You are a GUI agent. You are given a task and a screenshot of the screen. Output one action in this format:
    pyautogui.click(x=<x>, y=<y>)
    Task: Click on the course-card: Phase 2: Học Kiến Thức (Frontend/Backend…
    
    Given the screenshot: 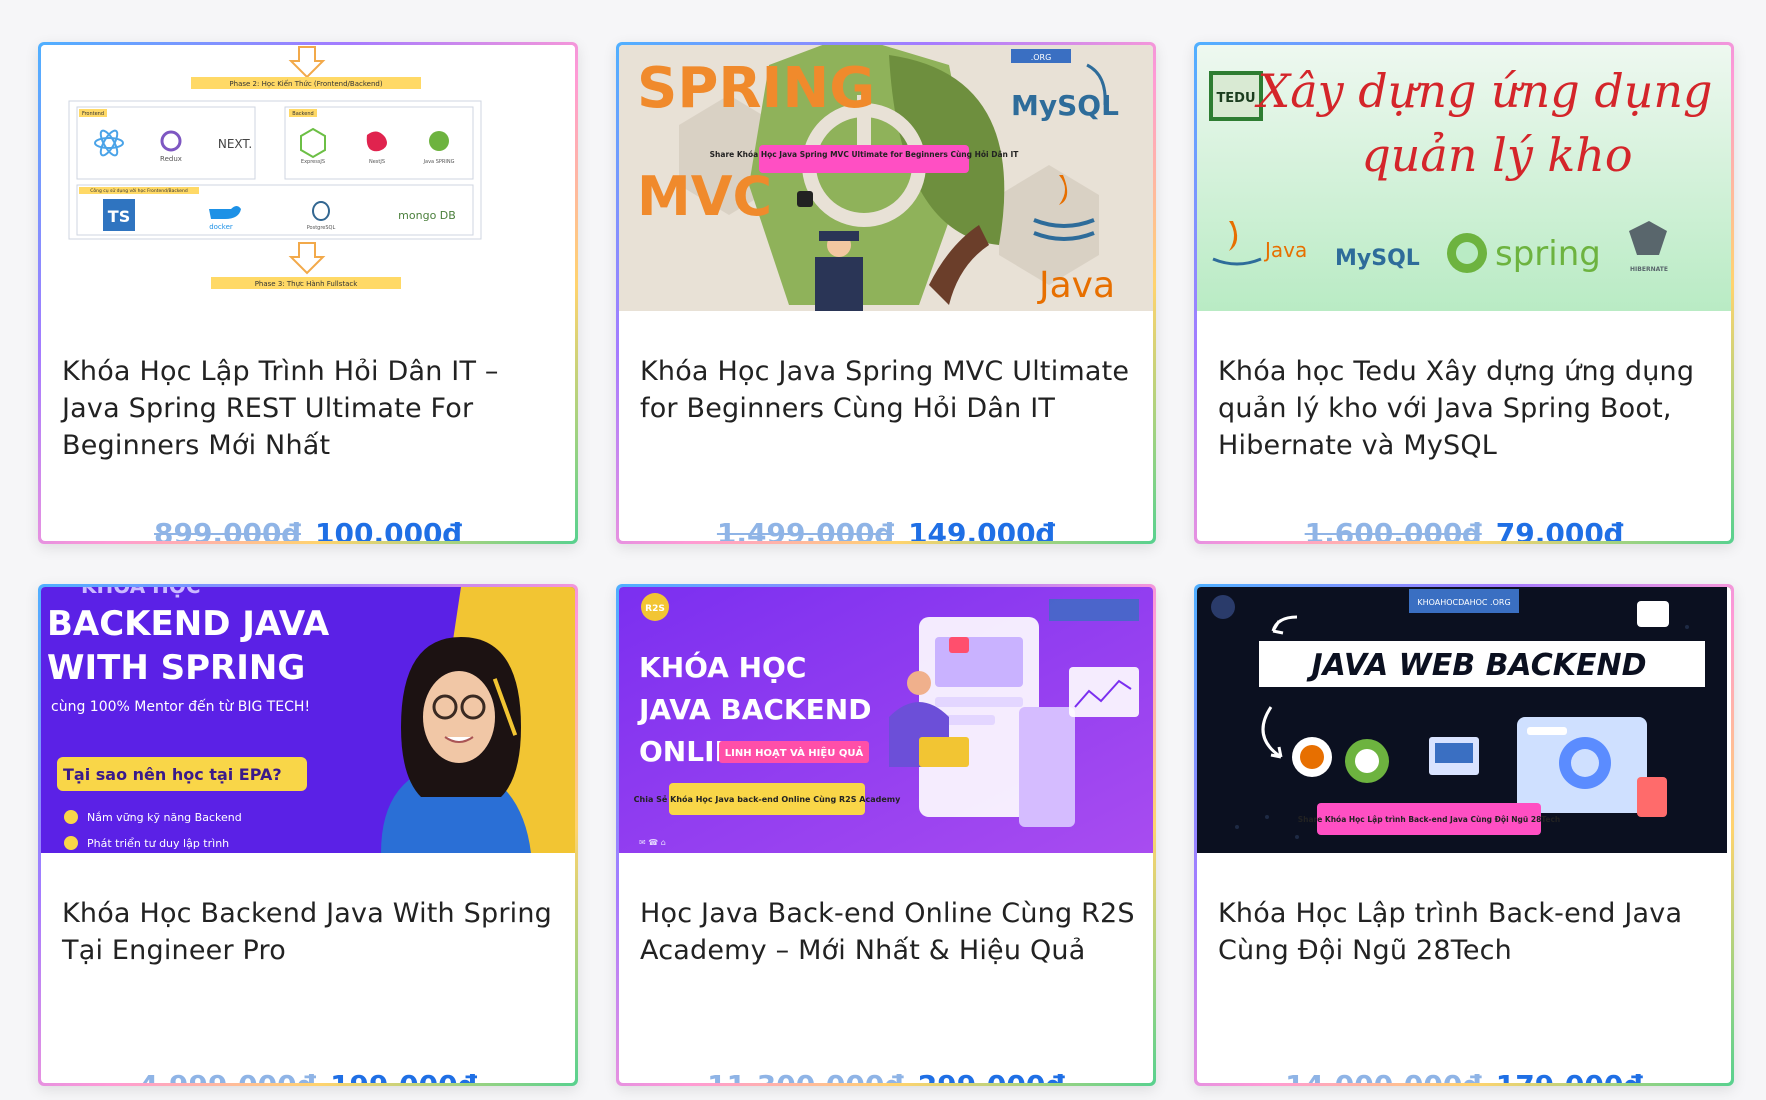 What is the action you would take?
    pyautogui.click(x=308, y=293)
    